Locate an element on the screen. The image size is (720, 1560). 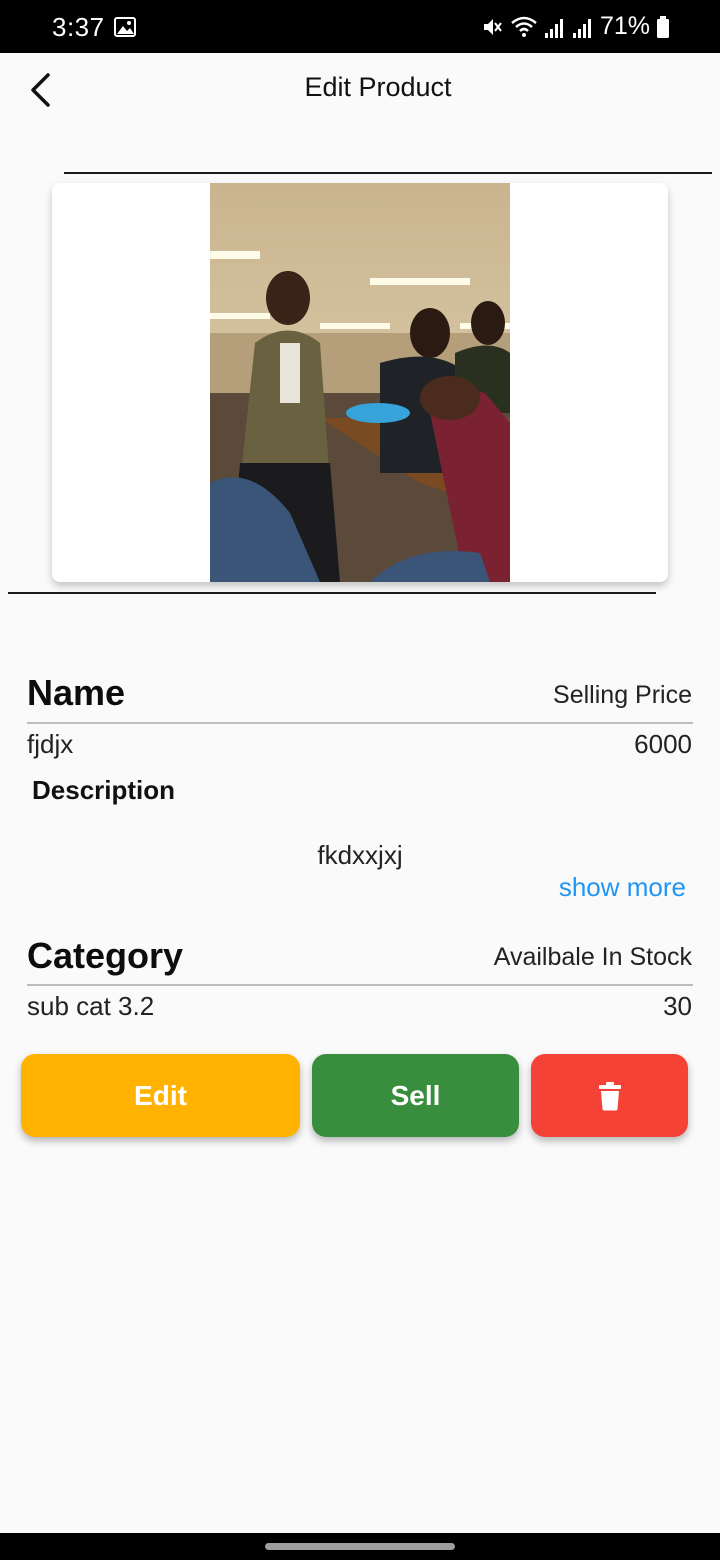
product-photo is located at coordinates (360, 382).